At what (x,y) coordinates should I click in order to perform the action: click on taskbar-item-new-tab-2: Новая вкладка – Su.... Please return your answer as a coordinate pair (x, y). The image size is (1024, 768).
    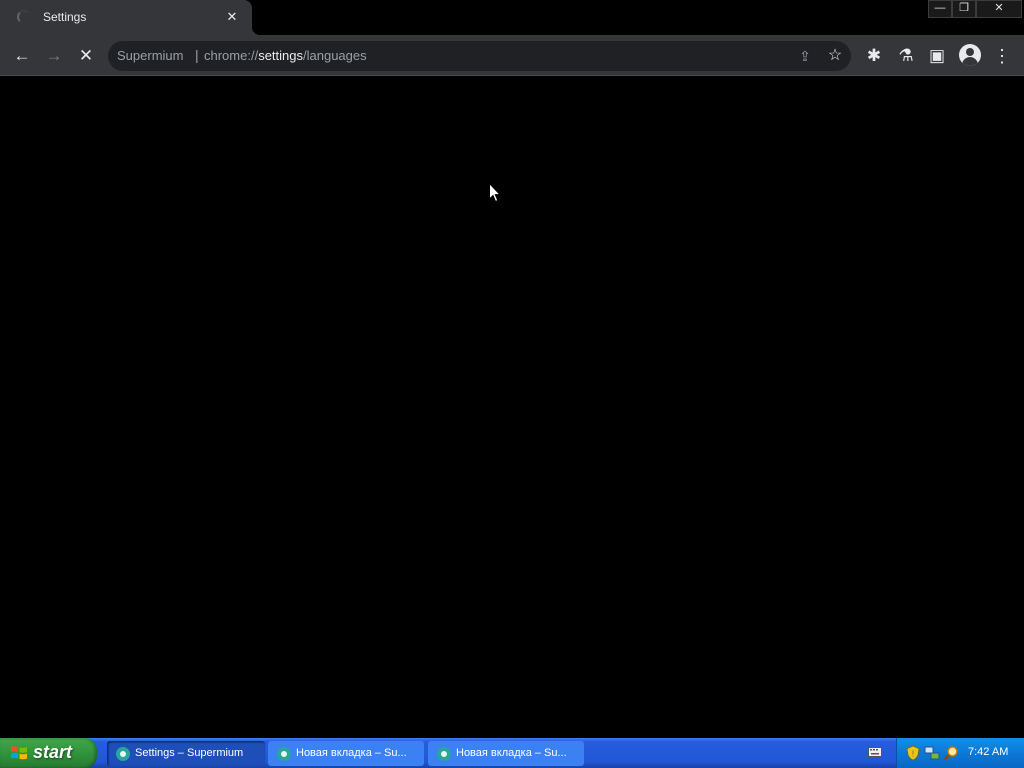
    Looking at the image, I should click on (506, 753).